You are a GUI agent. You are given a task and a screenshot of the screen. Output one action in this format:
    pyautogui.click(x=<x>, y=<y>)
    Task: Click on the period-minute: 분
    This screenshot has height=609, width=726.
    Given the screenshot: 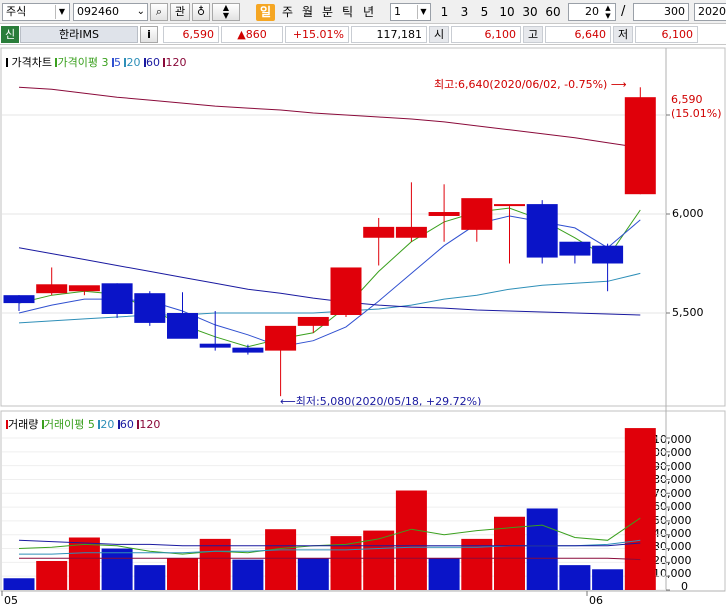 What is the action you would take?
    pyautogui.click(x=327, y=12)
    